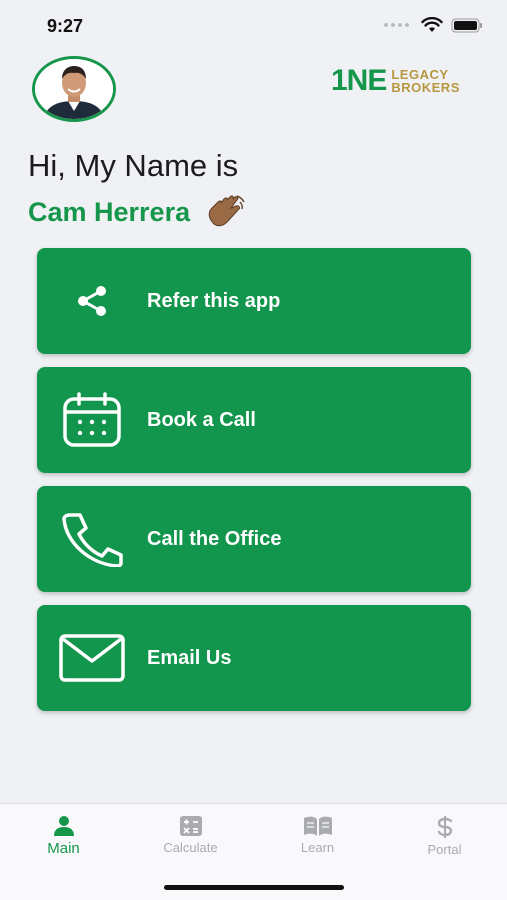  I want to click on tab-learn: Learn, so click(317, 834).